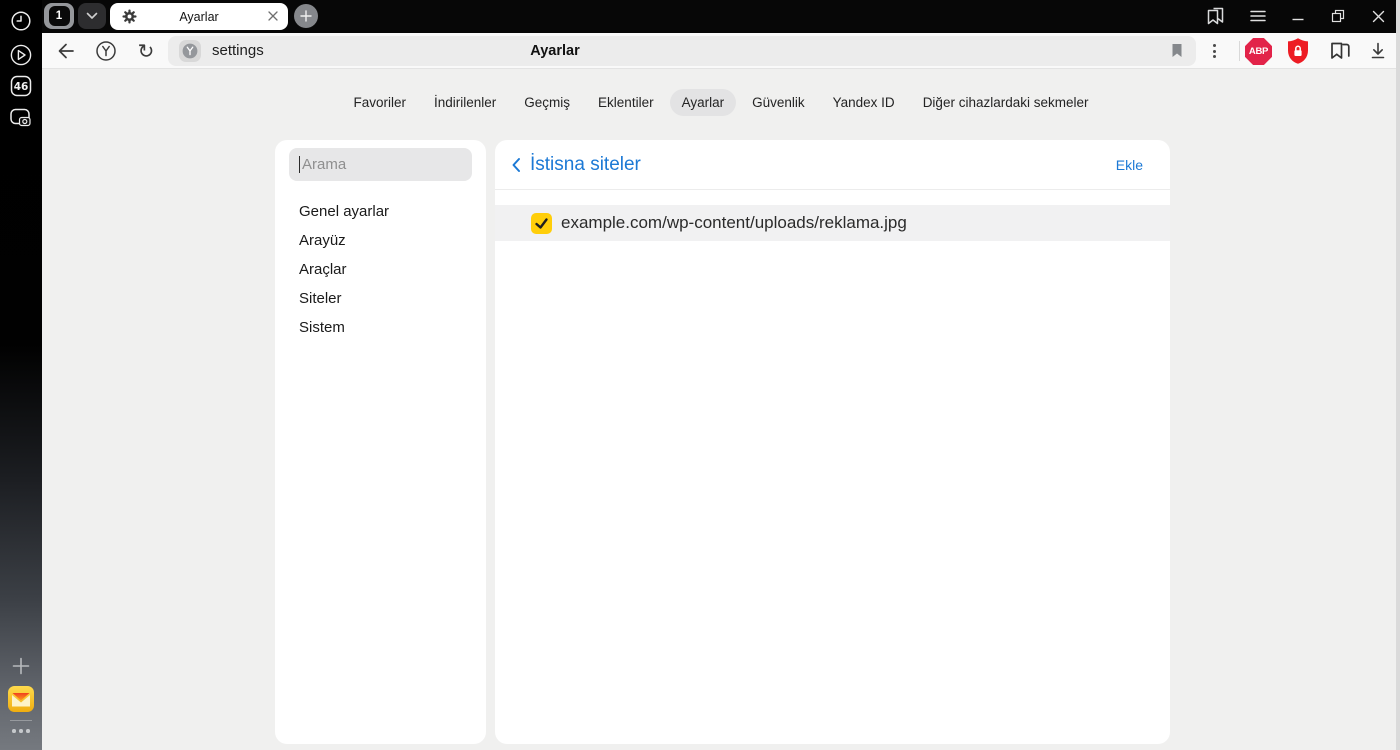 This screenshot has width=1400, height=750. I want to click on search-input, so click(380, 164).